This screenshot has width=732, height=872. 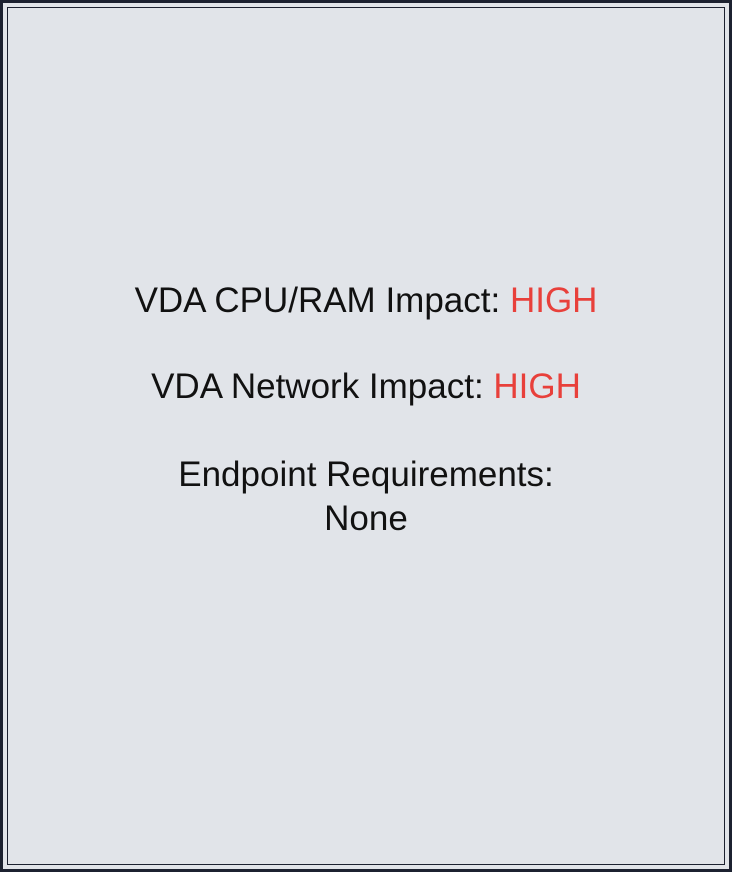 I want to click on network-impact-label: VDA Network Impact:, so click(x=322, y=386).